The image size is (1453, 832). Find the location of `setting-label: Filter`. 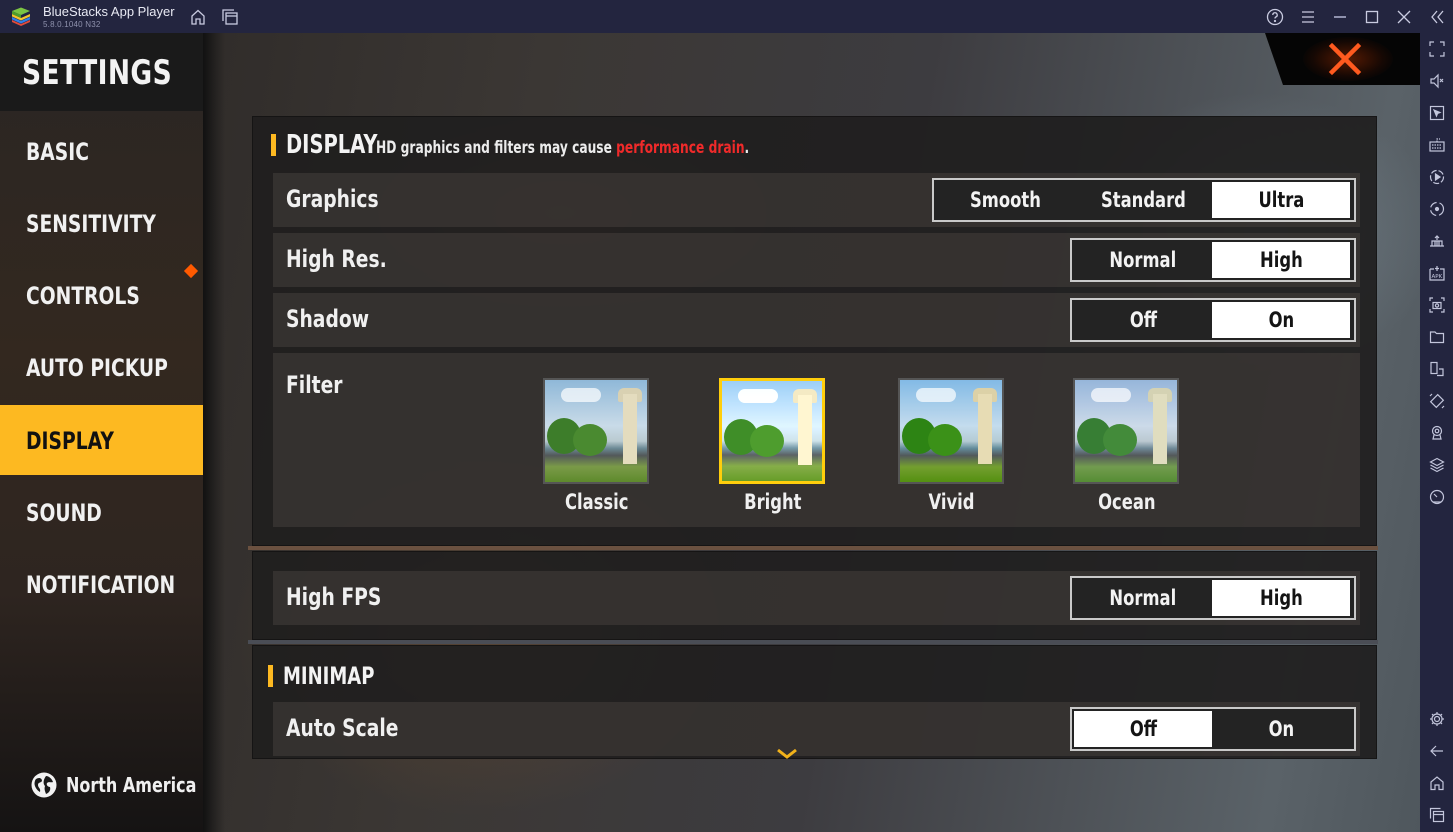

setting-label: Filter is located at coordinates (314, 385).